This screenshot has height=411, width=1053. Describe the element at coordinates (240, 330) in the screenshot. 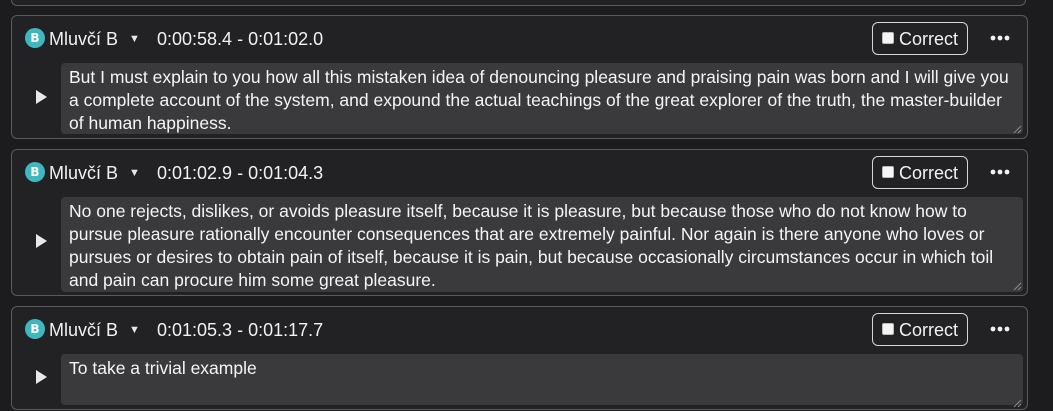

I see `segment-time-range: 0:01:05.3 - 0:01:17.7` at that location.